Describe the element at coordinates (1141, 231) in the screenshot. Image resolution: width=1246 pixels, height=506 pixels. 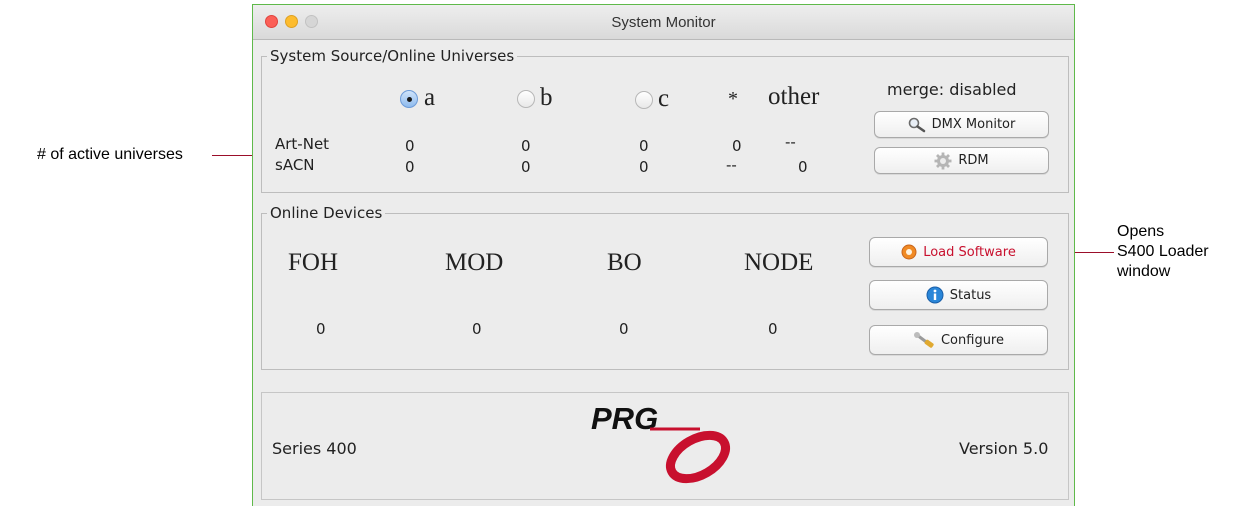
I see `annotation-opens-line1: Opens` at that location.